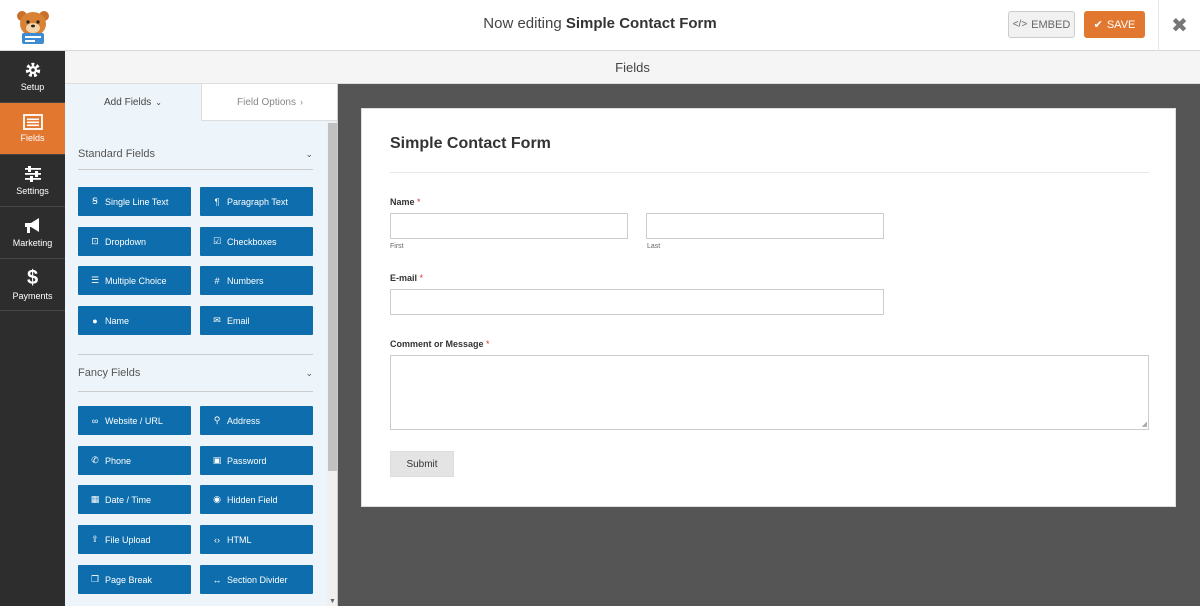 This screenshot has height=606, width=1200. What do you see at coordinates (256, 320) in the screenshot?
I see `add-email-button: ✉ Email` at bounding box center [256, 320].